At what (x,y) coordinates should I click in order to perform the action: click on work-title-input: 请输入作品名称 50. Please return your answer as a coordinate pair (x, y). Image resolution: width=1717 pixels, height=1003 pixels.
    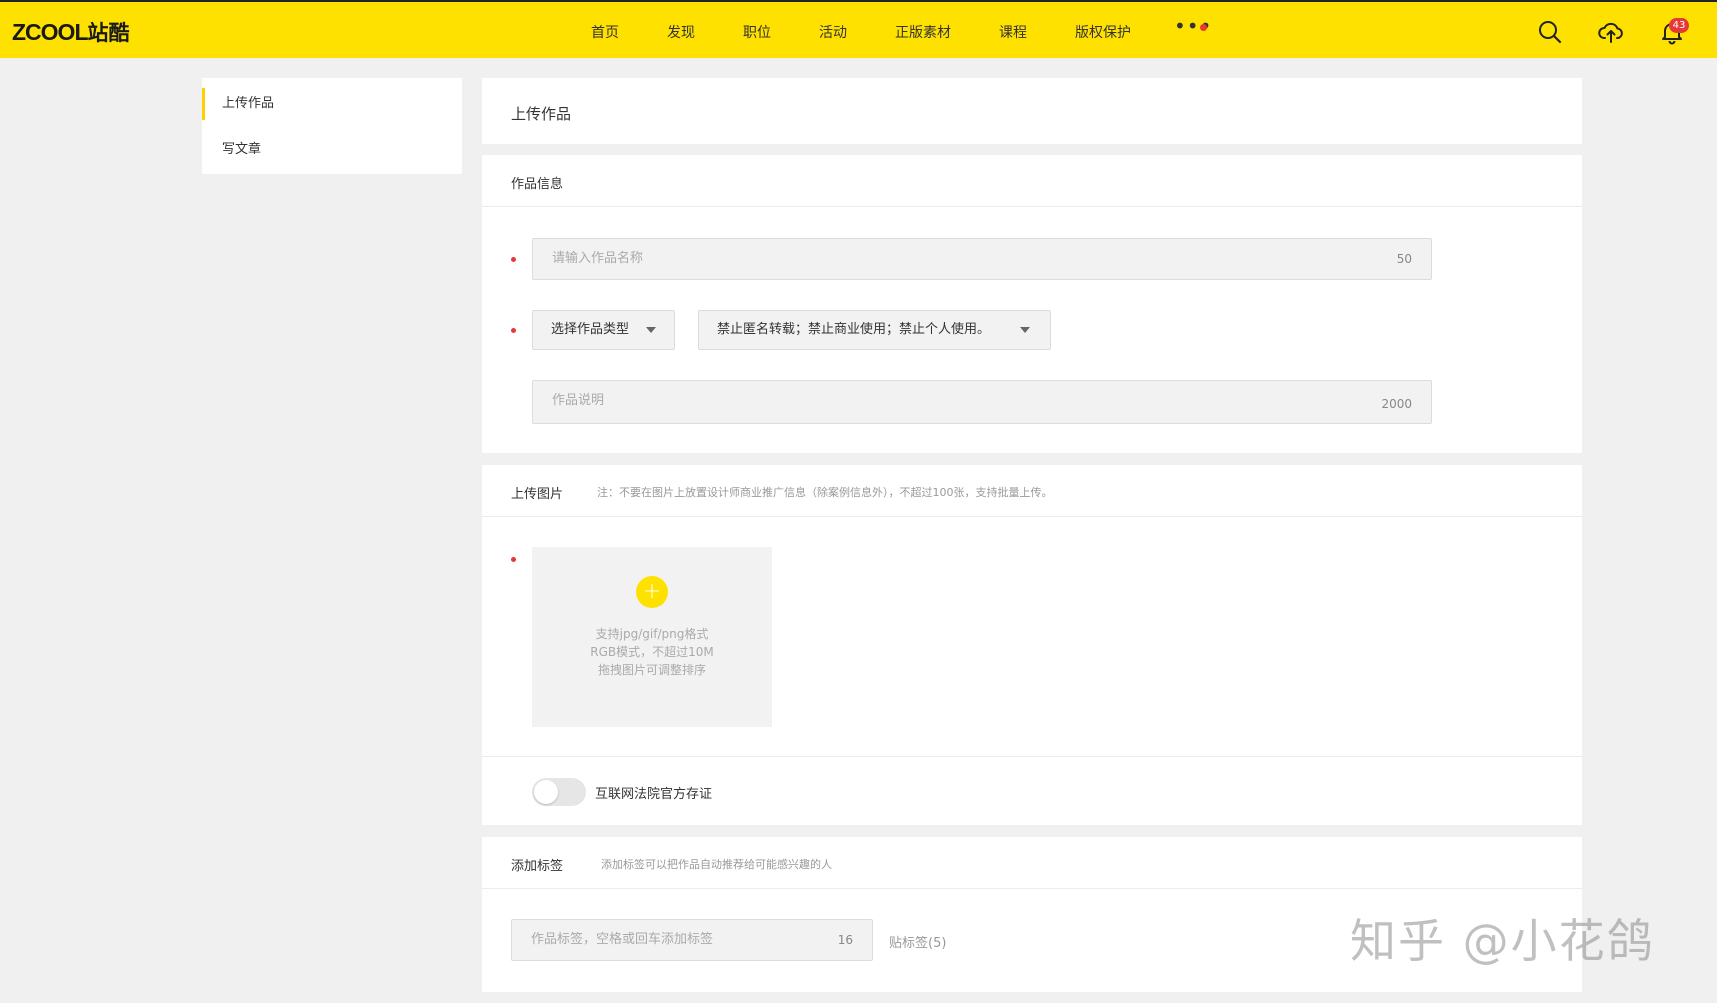
    Looking at the image, I should click on (982, 259).